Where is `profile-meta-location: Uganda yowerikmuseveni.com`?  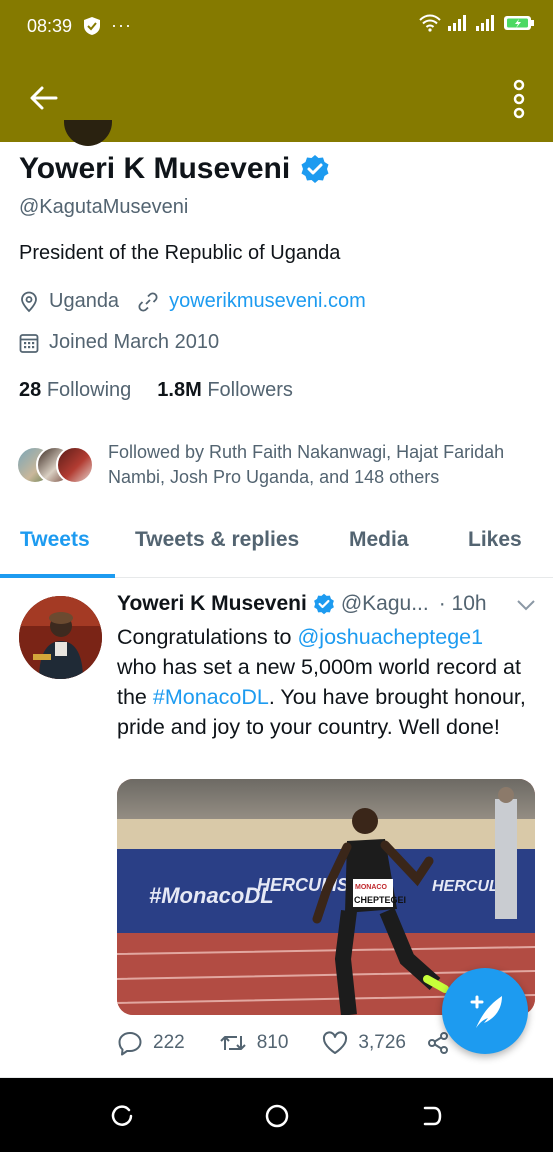 profile-meta-location: Uganda yowerikmuseveni.com is located at coordinates (192, 301).